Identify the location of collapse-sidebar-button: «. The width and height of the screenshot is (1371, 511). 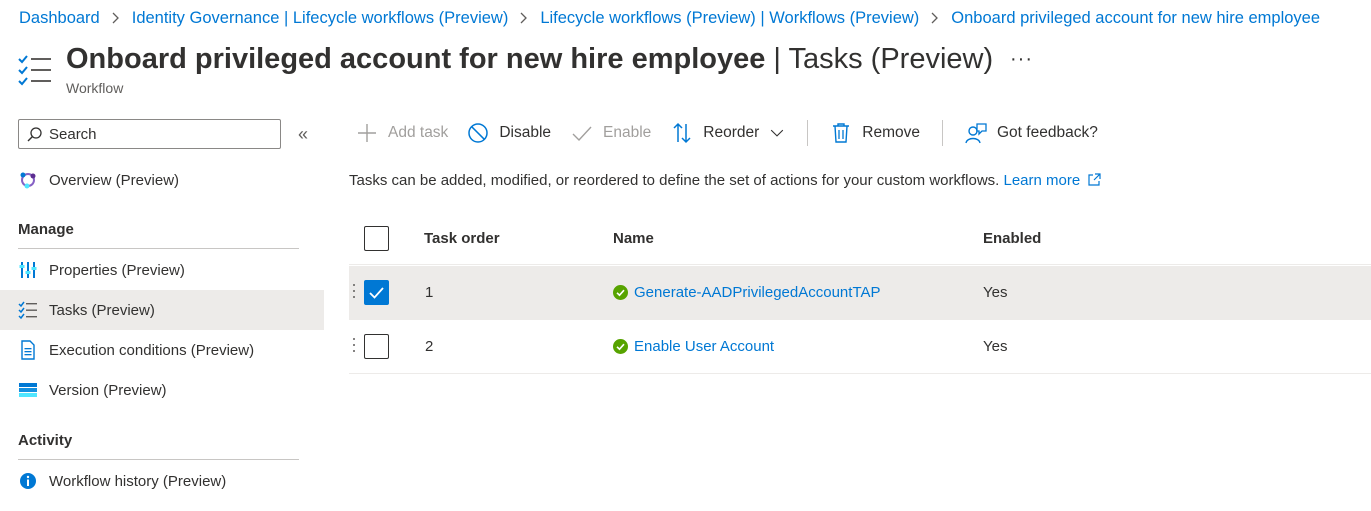
(303, 134).